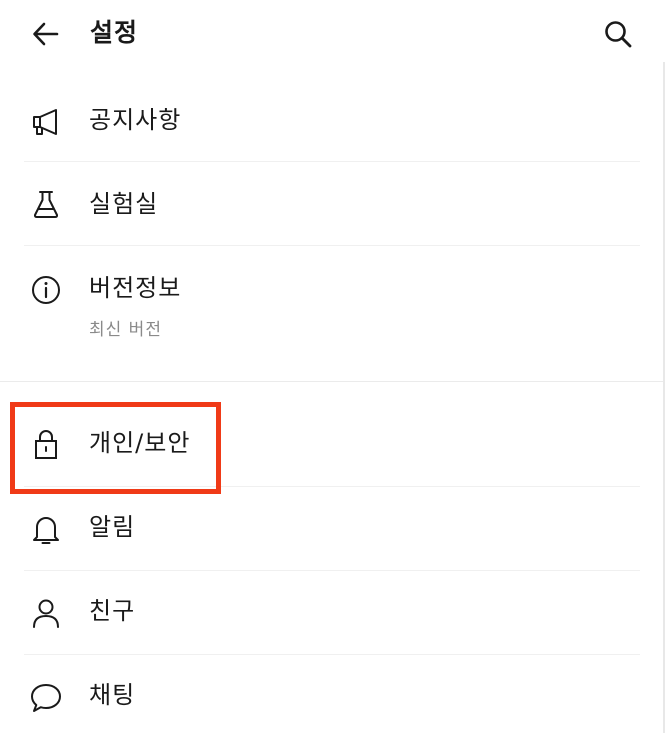 This screenshot has height=733, width=665. What do you see at coordinates (135, 120) in the screenshot?
I see `settings-item-label: 공지사항` at bounding box center [135, 120].